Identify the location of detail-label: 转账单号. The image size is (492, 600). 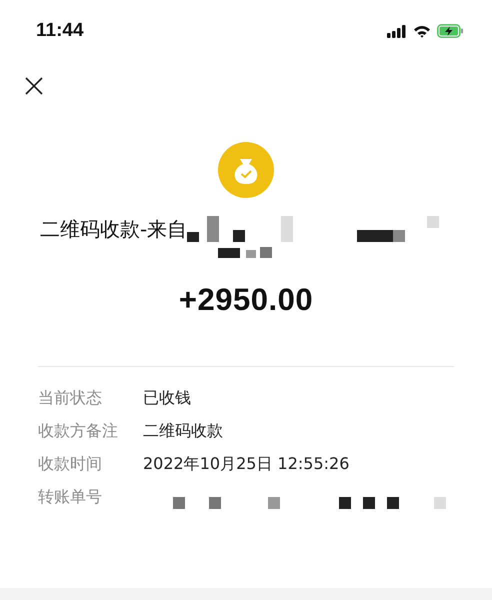
(70, 497).